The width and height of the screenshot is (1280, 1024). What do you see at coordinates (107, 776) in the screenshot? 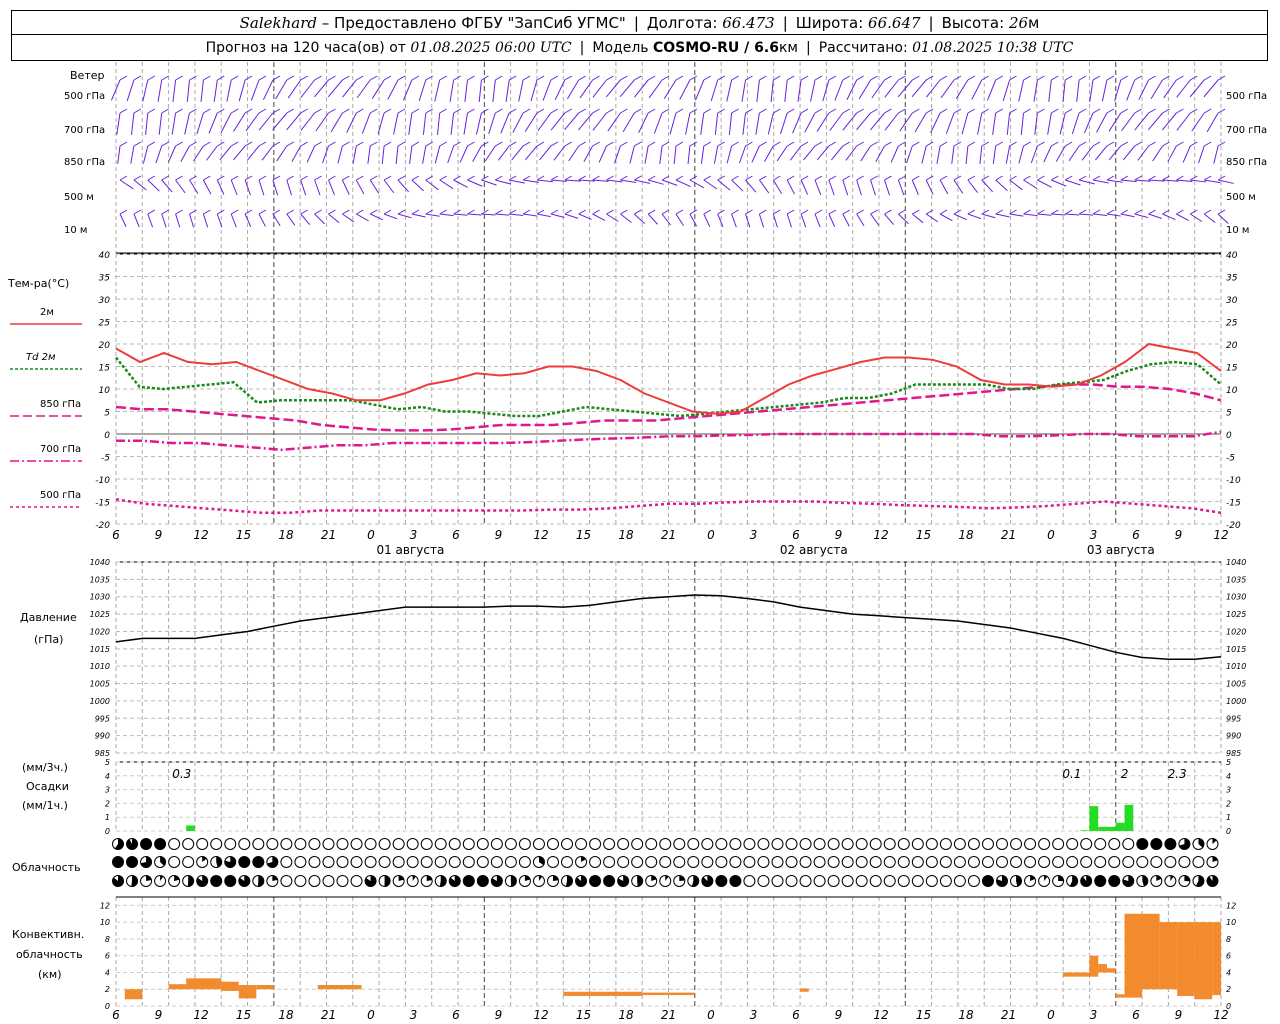
I see `prec-ytick: 4` at bounding box center [107, 776].